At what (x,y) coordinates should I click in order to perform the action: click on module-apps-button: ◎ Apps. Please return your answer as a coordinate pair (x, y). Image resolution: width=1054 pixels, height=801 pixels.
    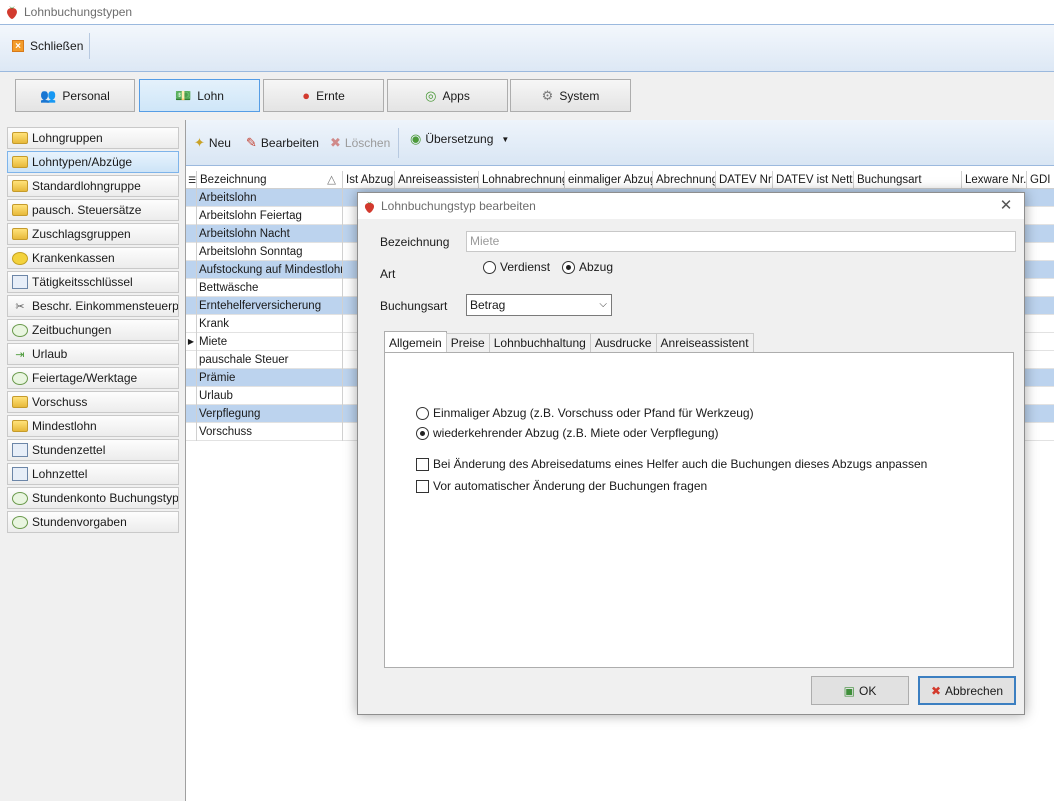
    Looking at the image, I should click on (447, 95).